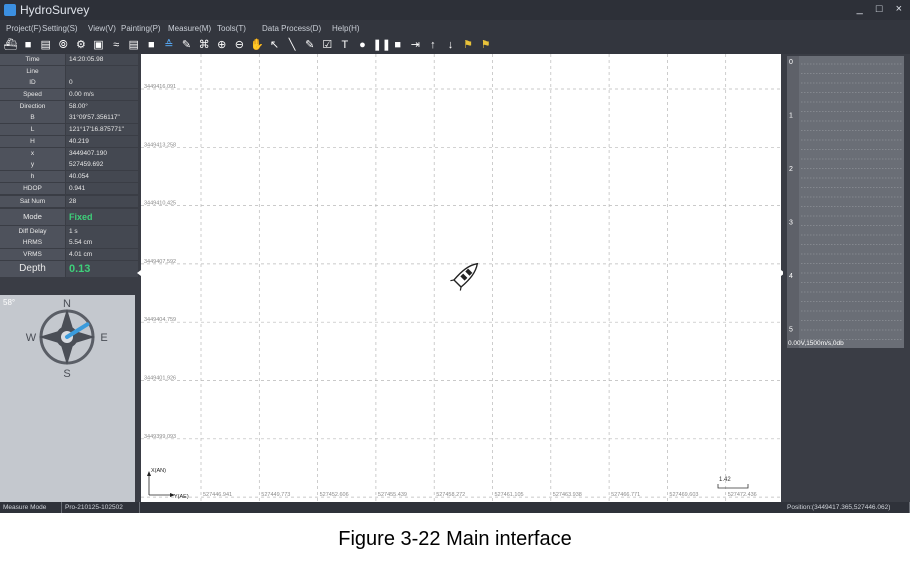 The width and height of the screenshot is (910, 567). Describe the element at coordinates (860, 9) in the screenshot. I see `minimize-button: _` at that location.